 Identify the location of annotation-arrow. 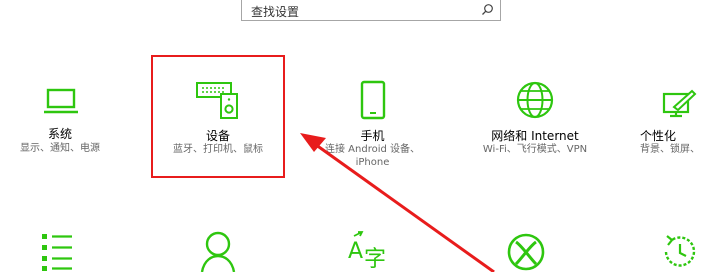
(397, 202).